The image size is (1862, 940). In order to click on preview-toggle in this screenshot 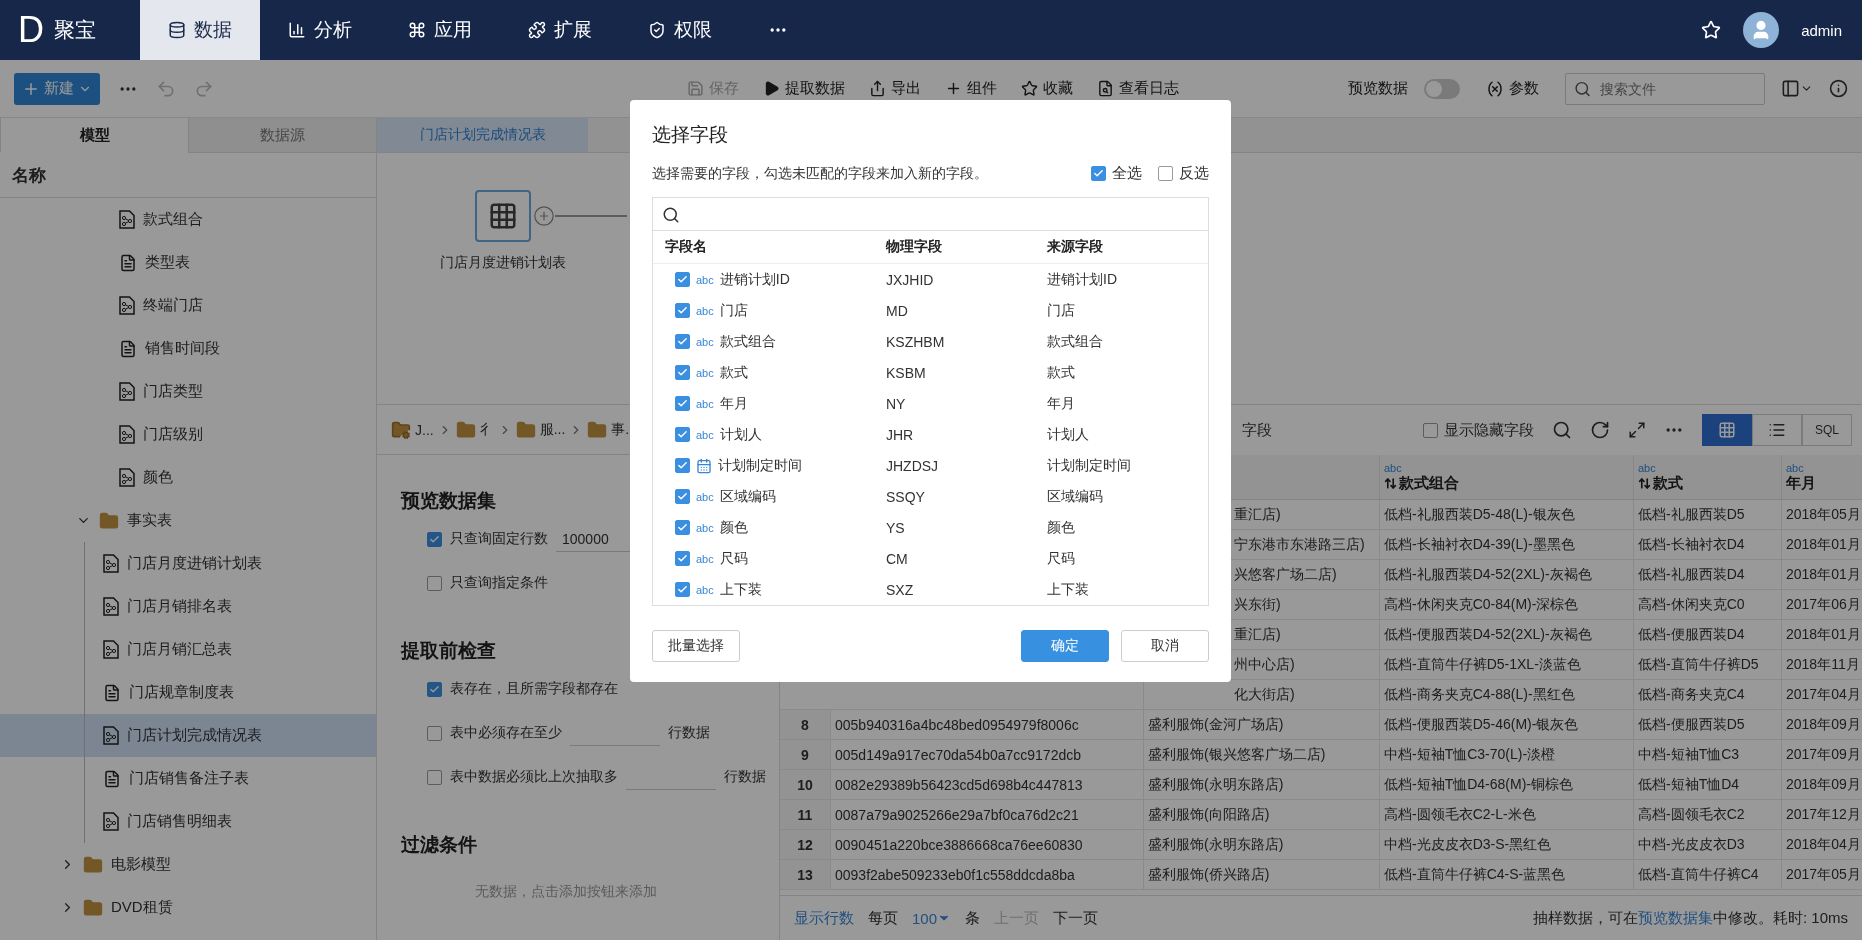, I will do `click(1442, 88)`.